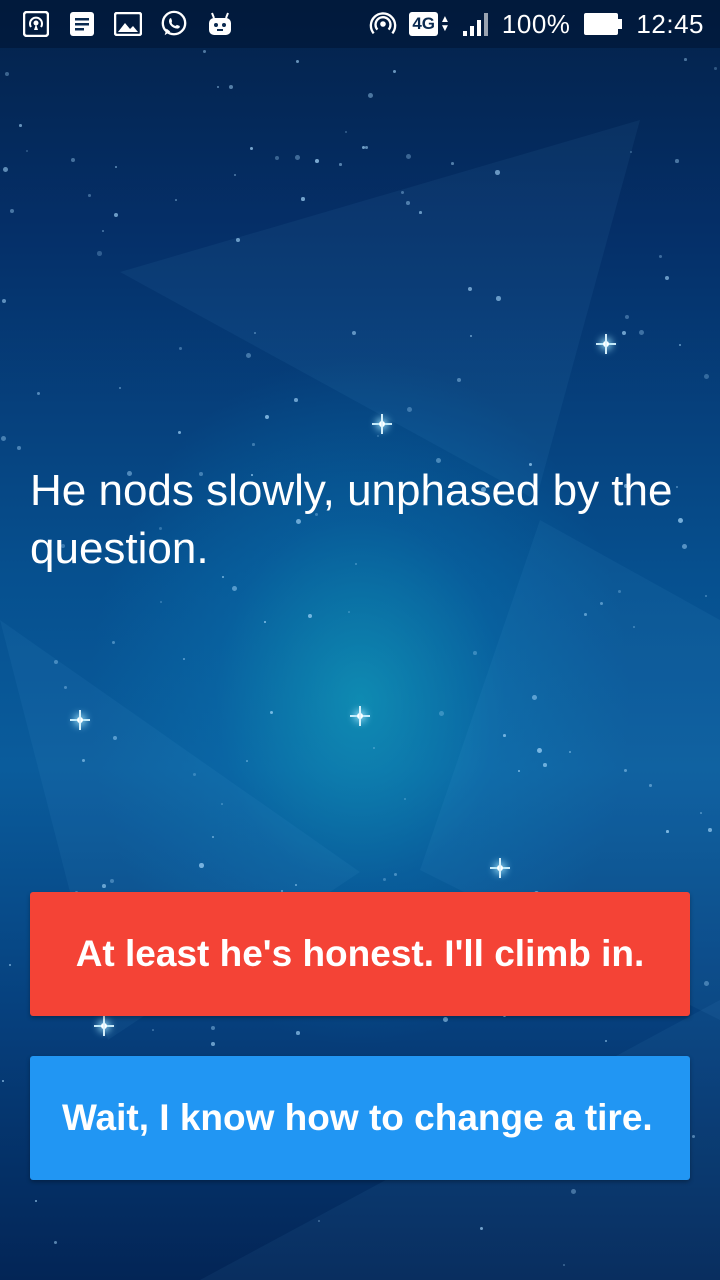 This screenshot has height=1280, width=720. What do you see at coordinates (424, 24) in the screenshot?
I see `network-type-label: 4G` at bounding box center [424, 24].